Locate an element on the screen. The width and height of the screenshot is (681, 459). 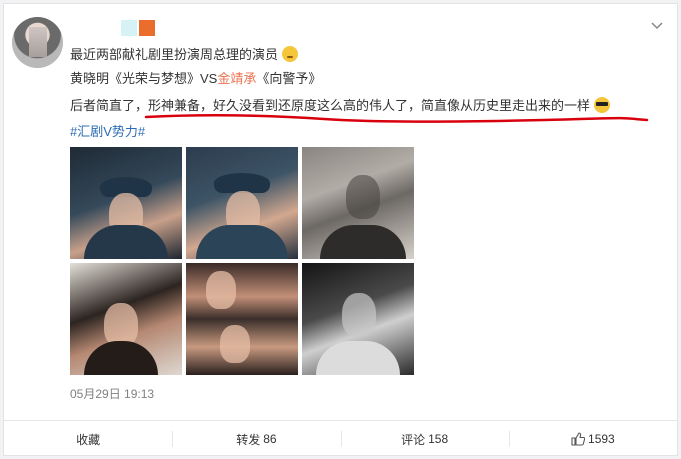
post-text-line2: 黄晓明《光荣与梦想》VS金靖承《向警予》 is located at coordinates (195, 79).